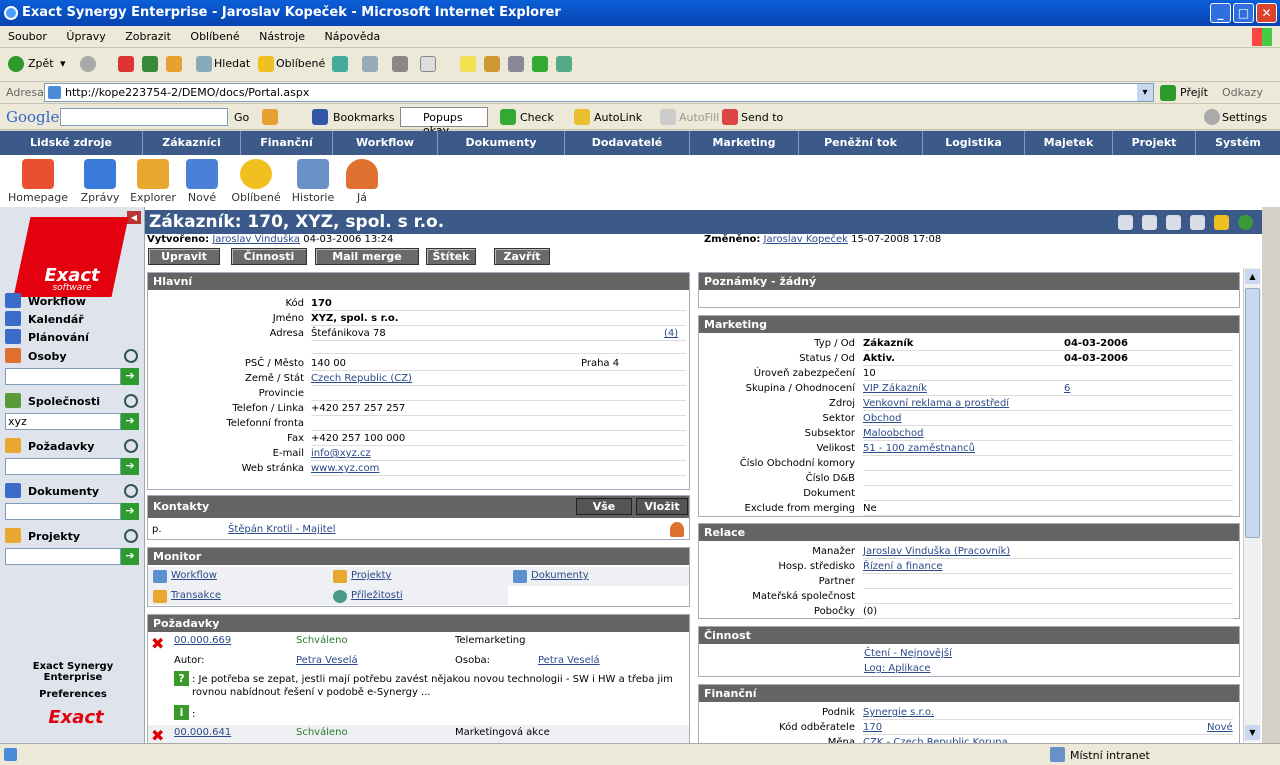 The image size is (1280, 765). What do you see at coordinates (1244, 117) in the screenshot?
I see `settings-button: Settings` at bounding box center [1244, 117].